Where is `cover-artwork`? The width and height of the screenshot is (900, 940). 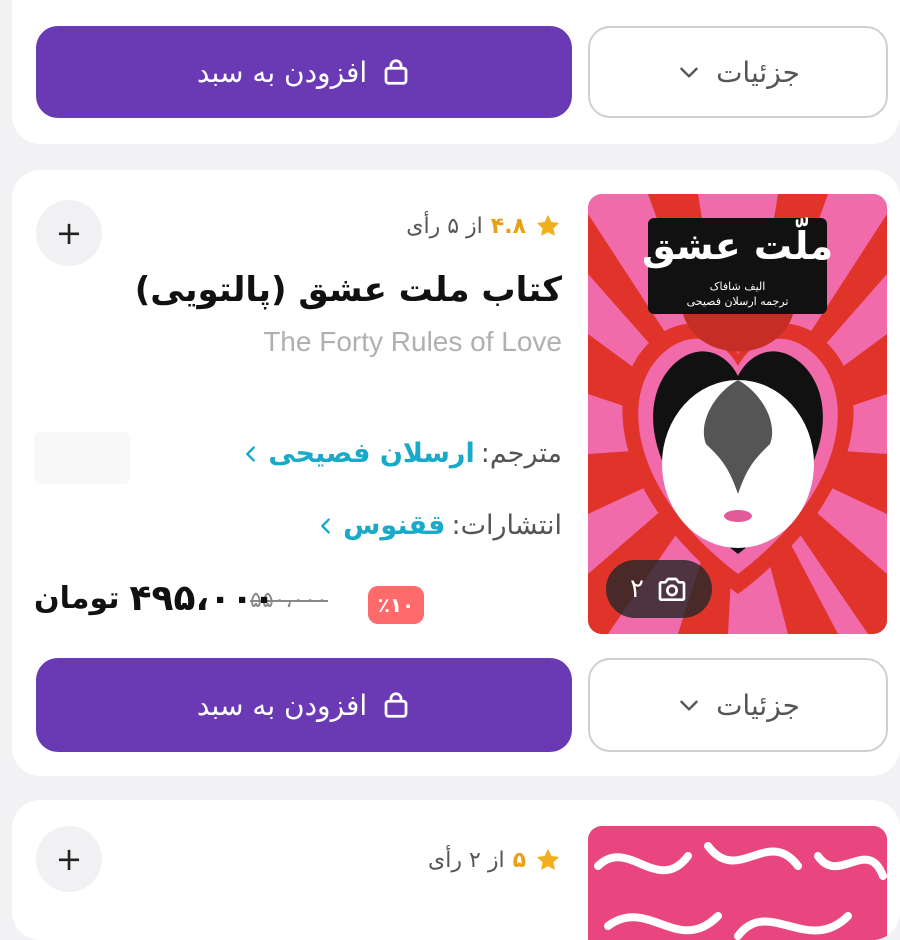 cover-artwork is located at coordinates (737, 883).